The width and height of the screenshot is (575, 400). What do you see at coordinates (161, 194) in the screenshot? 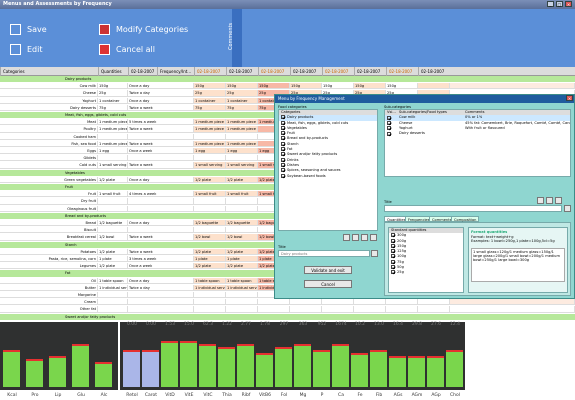
I see `frequency-cell: 4 times a week` at bounding box center [161, 194].